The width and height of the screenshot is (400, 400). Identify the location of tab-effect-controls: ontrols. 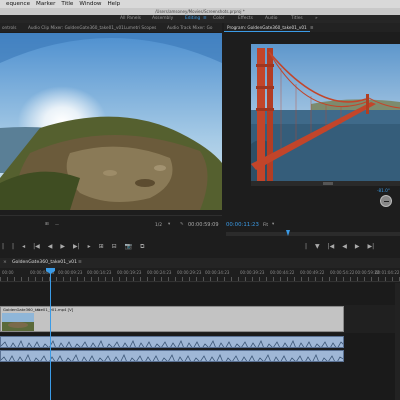
(9, 27).